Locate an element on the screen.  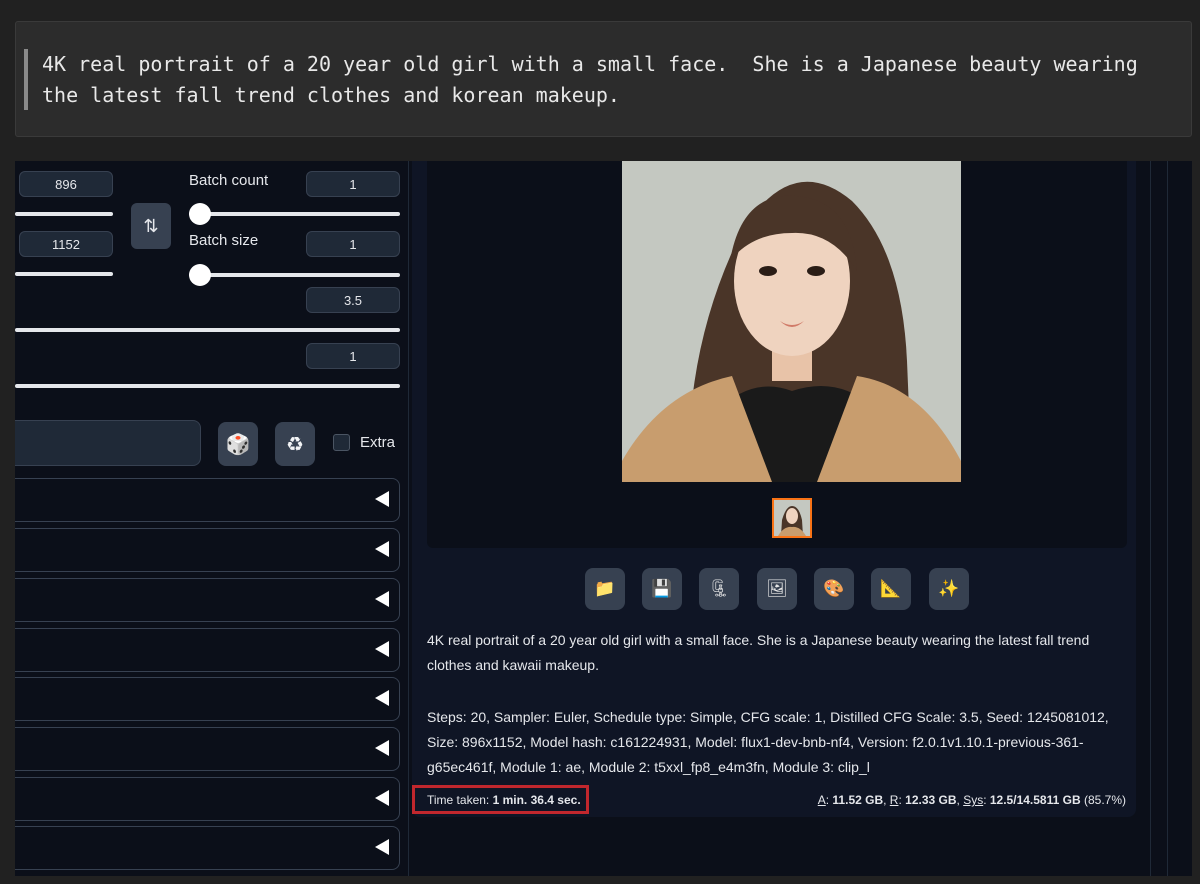
vram-sys-value: 12.5/14.5811 GB is located at coordinates (1035, 800).